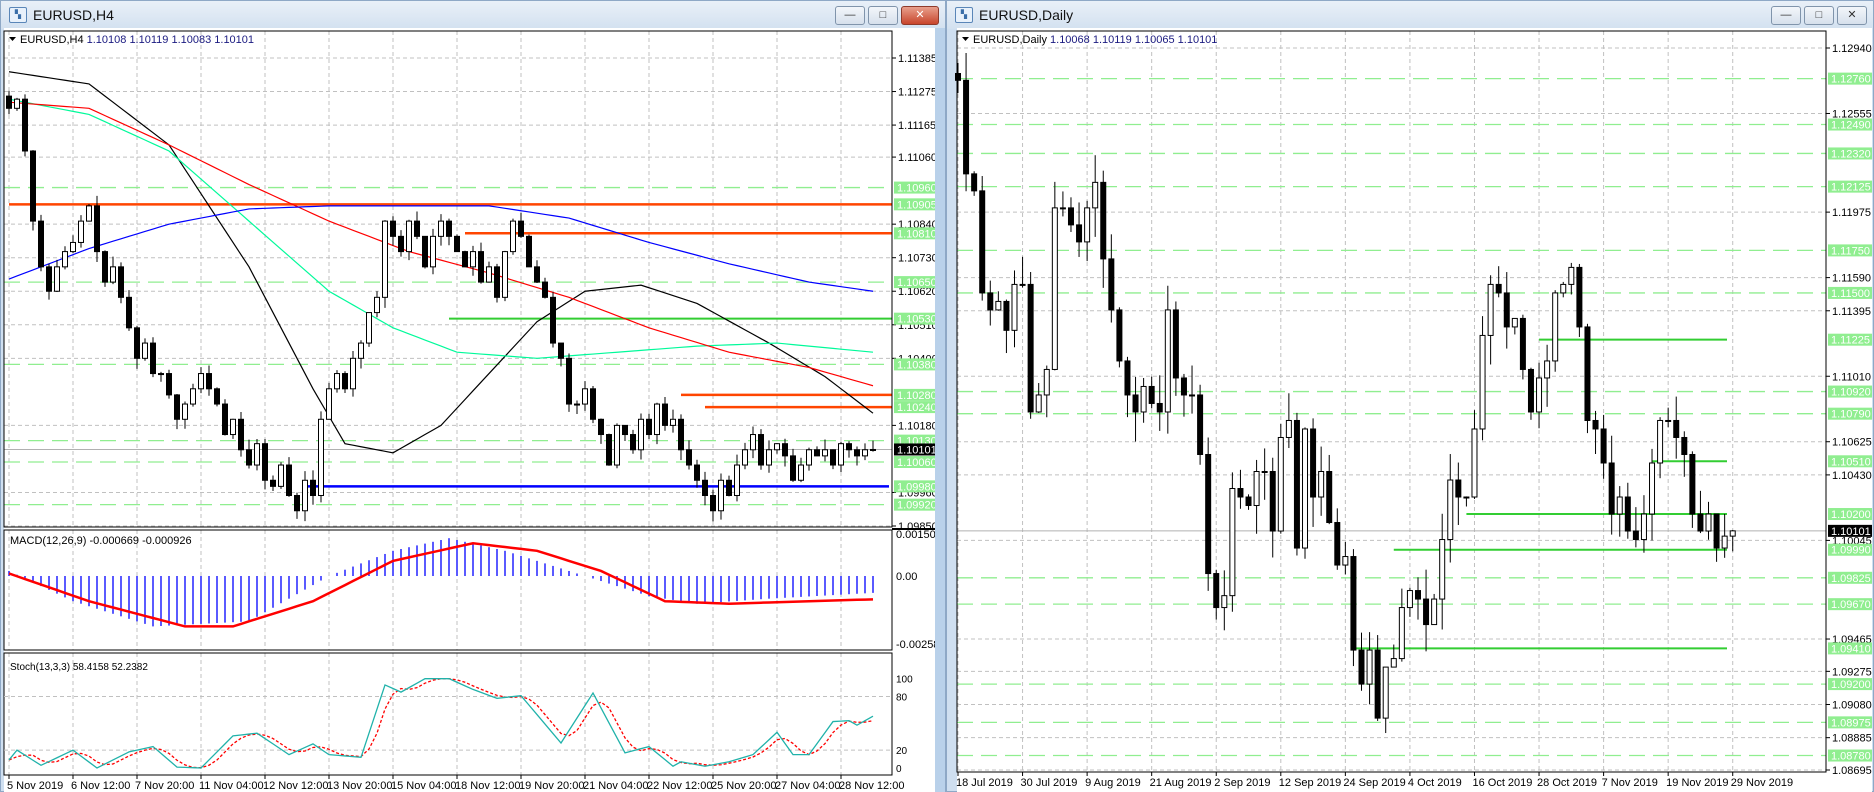 This screenshot has width=1874, height=792. I want to click on level-price-label: 1.10280, so click(917, 396).